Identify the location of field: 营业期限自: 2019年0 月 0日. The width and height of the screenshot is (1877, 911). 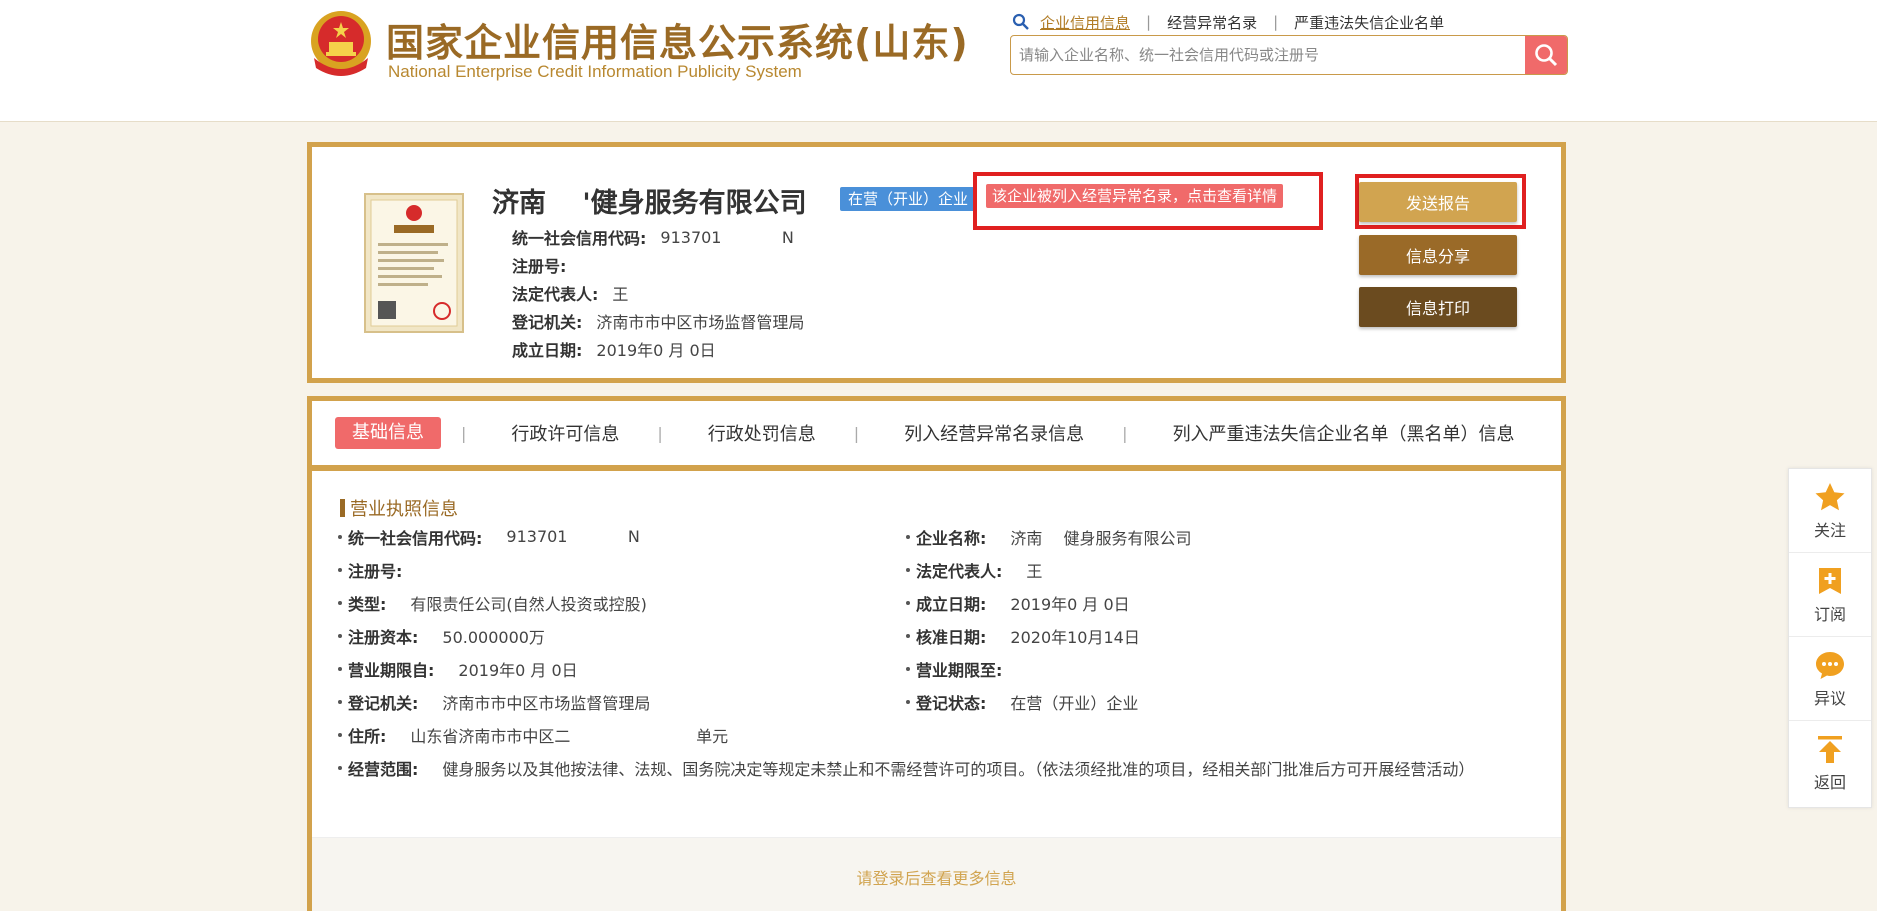
(458, 668).